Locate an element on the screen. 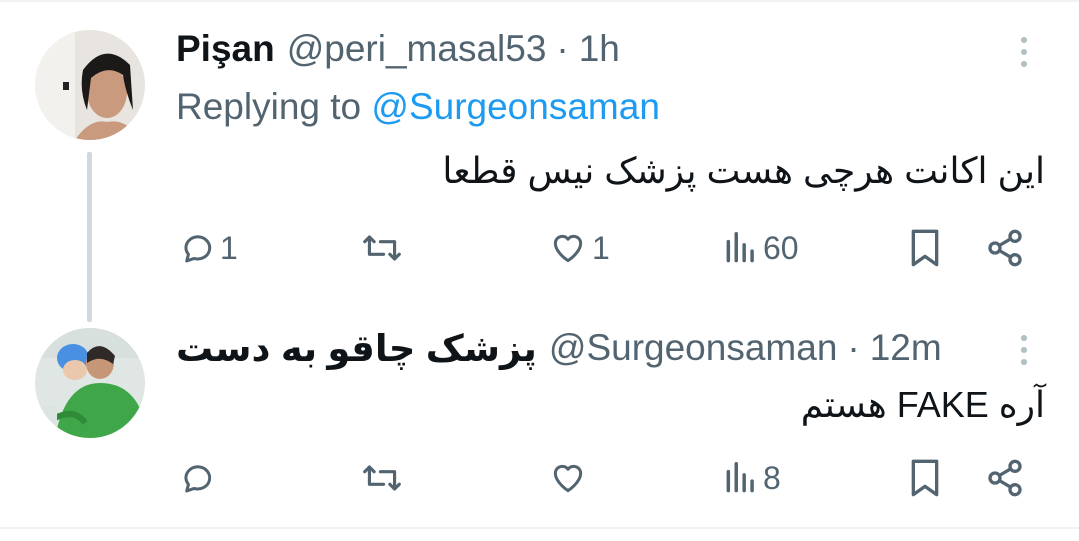  timestamp: 1h is located at coordinates (599, 49).